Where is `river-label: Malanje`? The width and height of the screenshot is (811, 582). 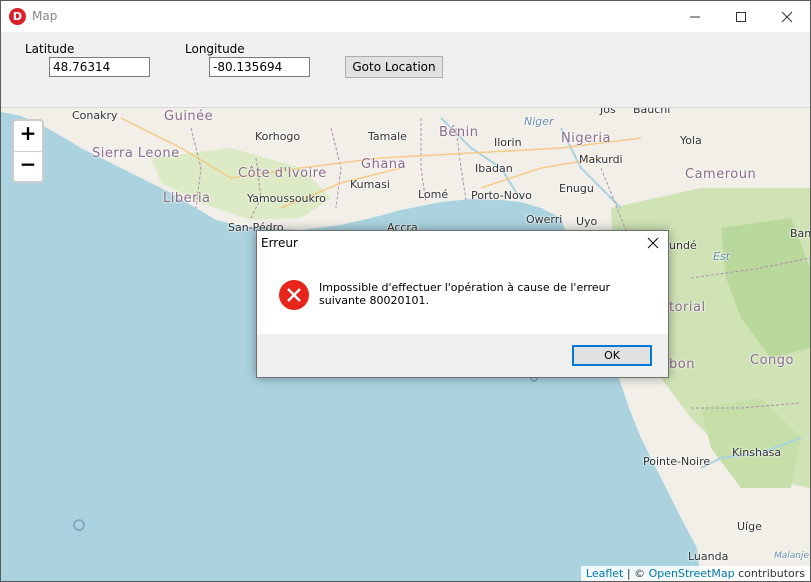 river-label: Malanje is located at coordinates (792, 556).